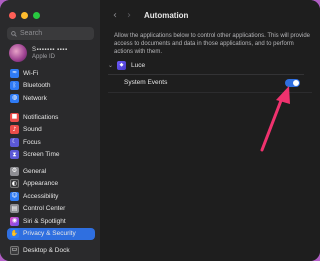  Describe the element at coordinates (122, 65) in the screenshot. I see `luce-app-icon: ◆` at that location.